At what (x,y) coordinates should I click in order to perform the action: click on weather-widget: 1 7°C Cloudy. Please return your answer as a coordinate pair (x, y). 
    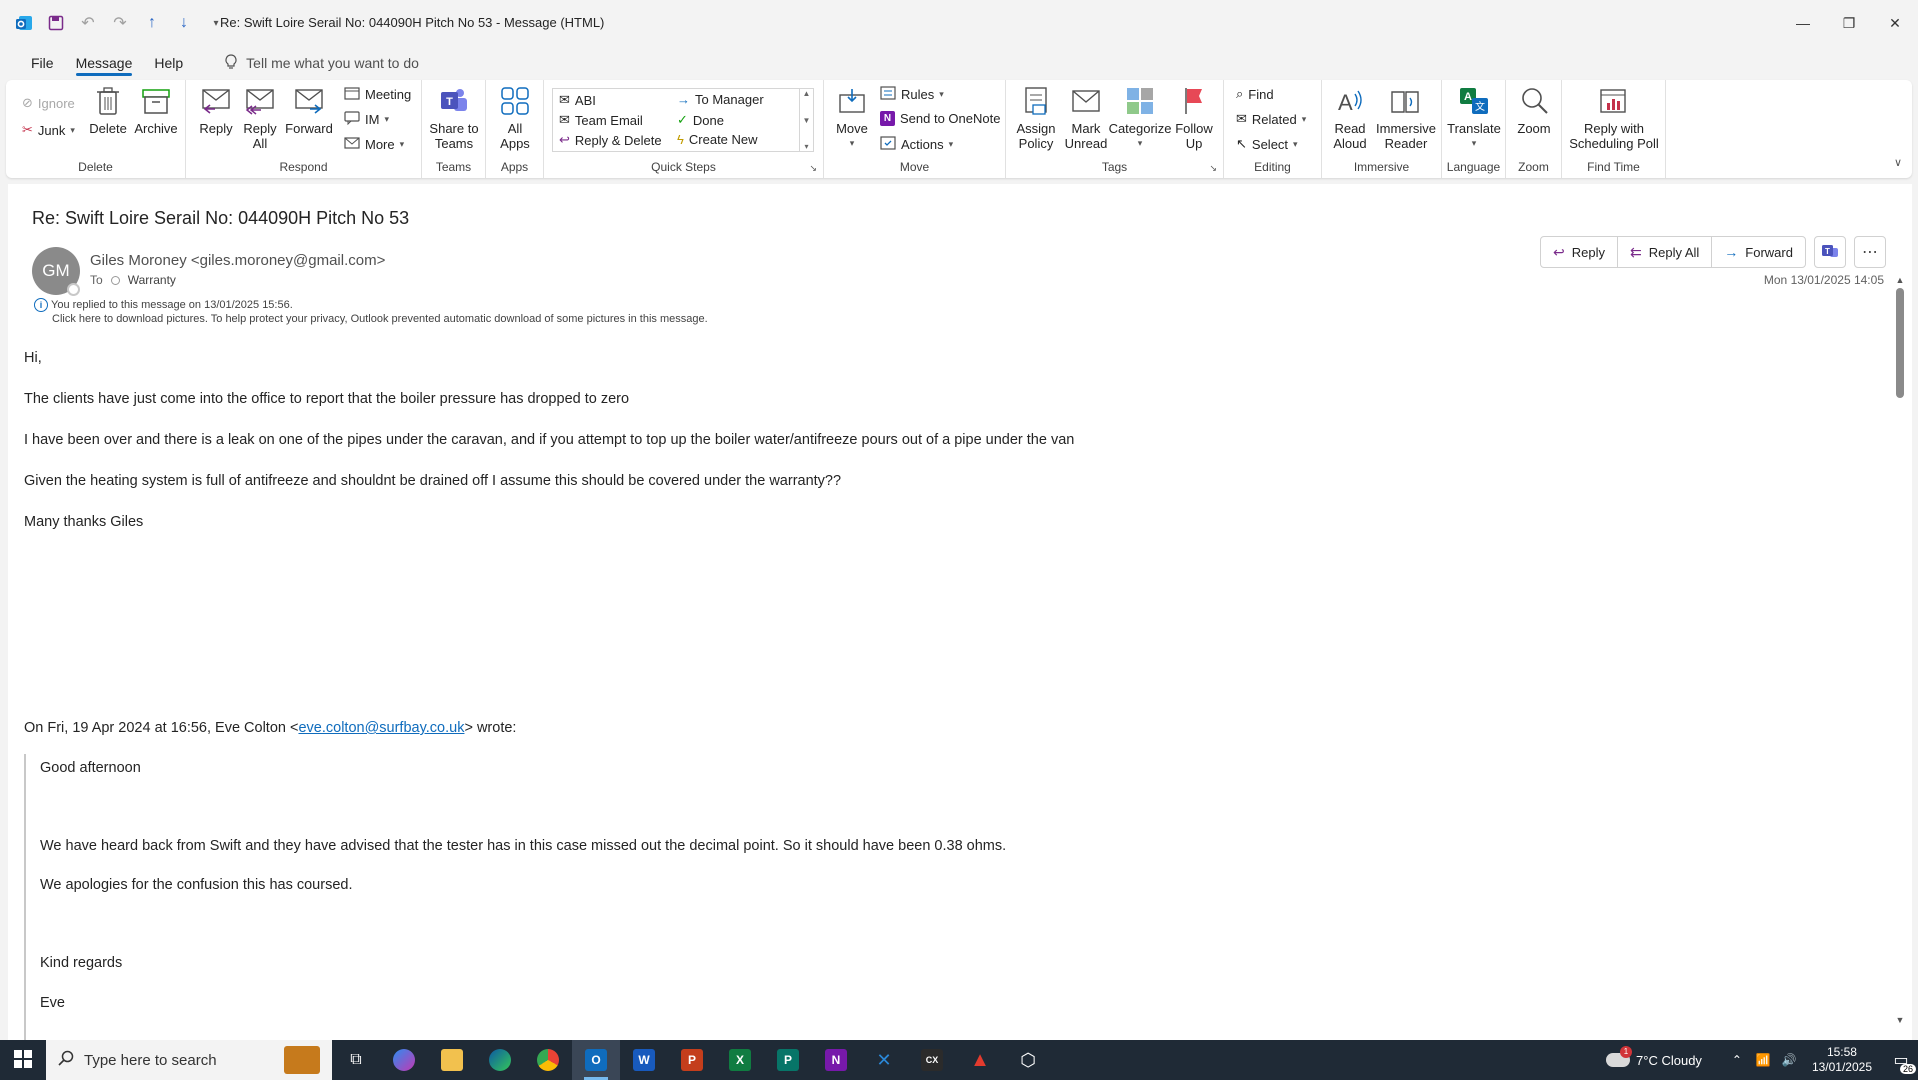
    Looking at the image, I should click on (1654, 1056).